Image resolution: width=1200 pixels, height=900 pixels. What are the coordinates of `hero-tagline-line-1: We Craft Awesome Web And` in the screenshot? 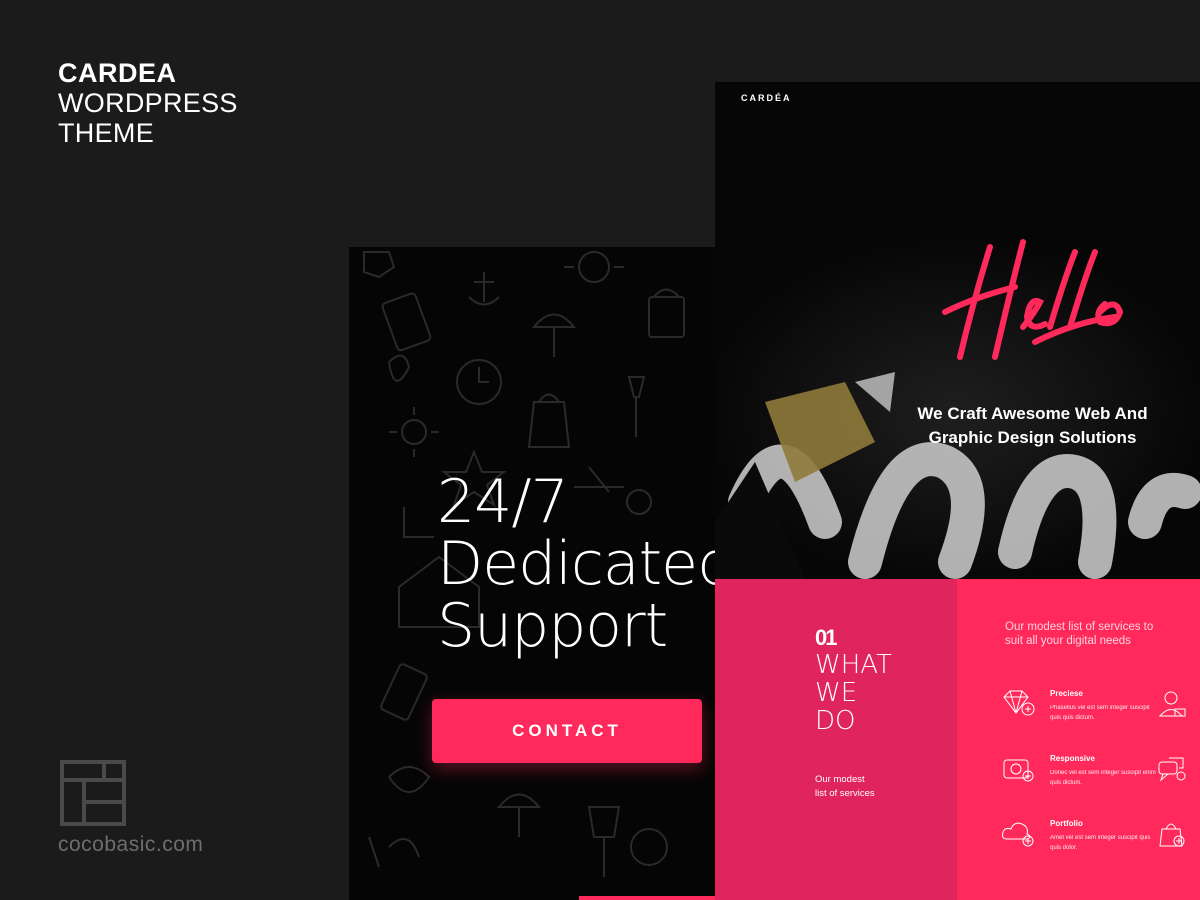 It's located at (1032, 413).